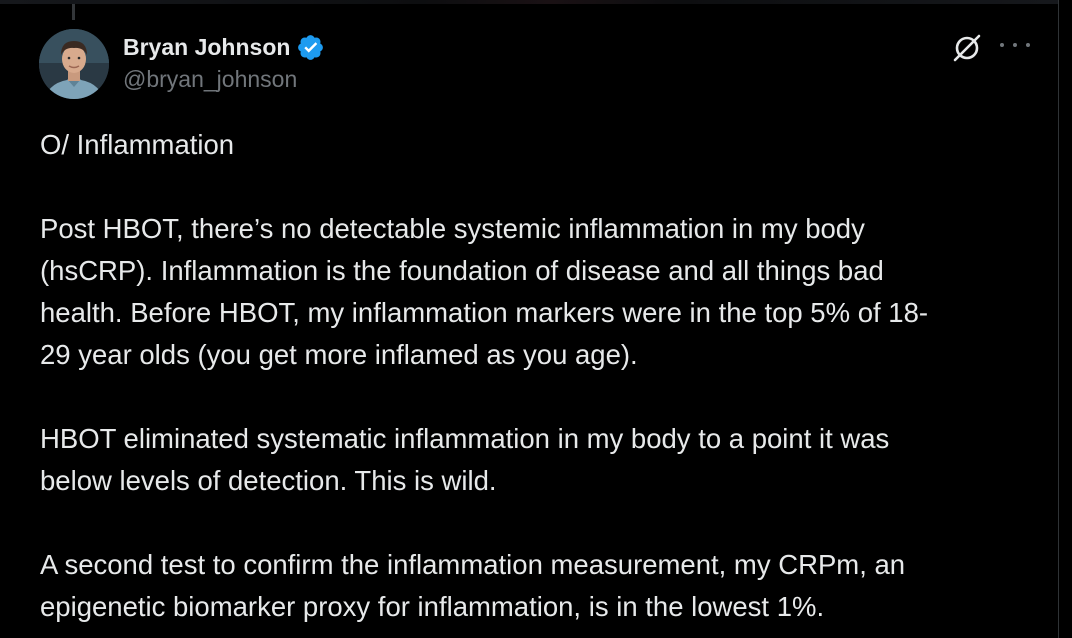 Image resolution: width=1072 pixels, height=638 pixels. What do you see at coordinates (967, 47) in the screenshot?
I see `grok-icon` at bounding box center [967, 47].